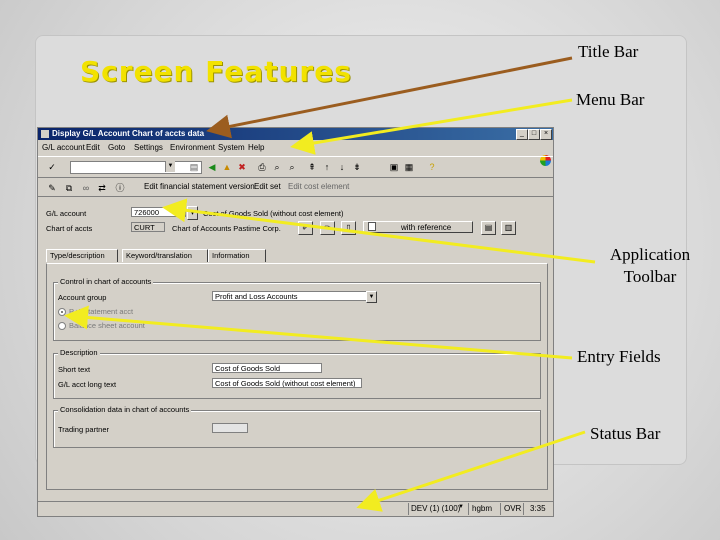 This screenshot has width=720, height=540. Describe the element at coordinates (471, 471) in the screenshot. I see `status-bar-arrow` at that location.